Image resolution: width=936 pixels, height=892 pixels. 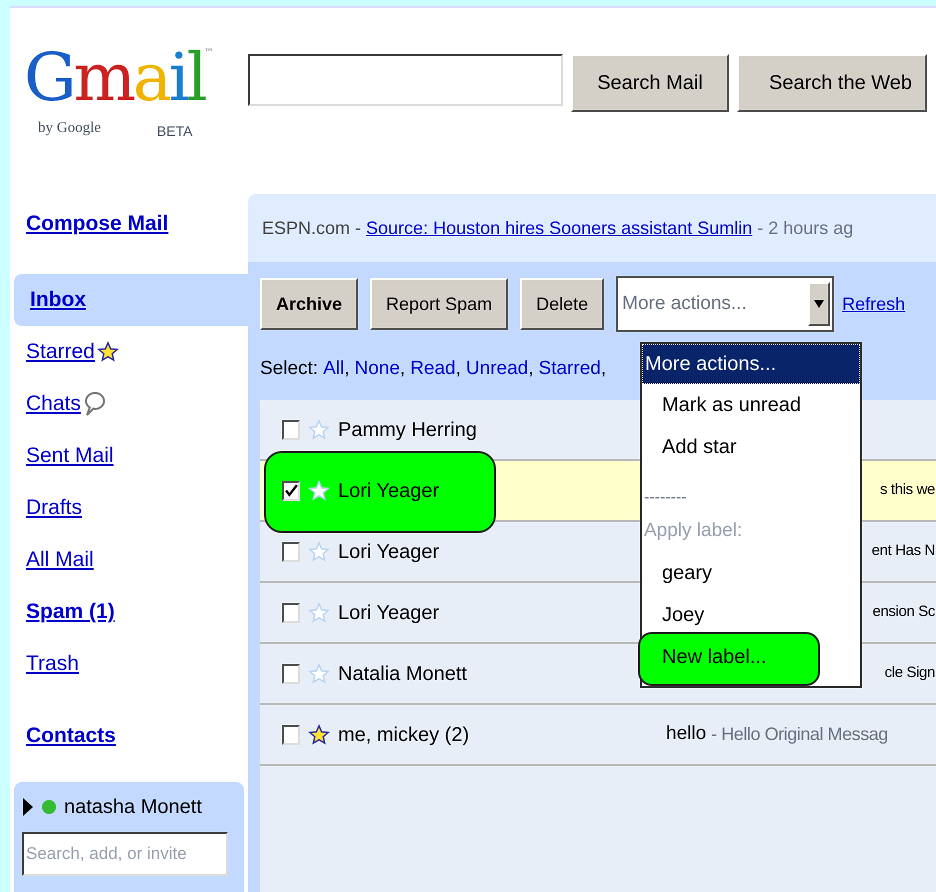 What do you see at coordinates (129, 352) in the screenshot?
I see `folder-item: Starred` at bounding box center [129, 352].